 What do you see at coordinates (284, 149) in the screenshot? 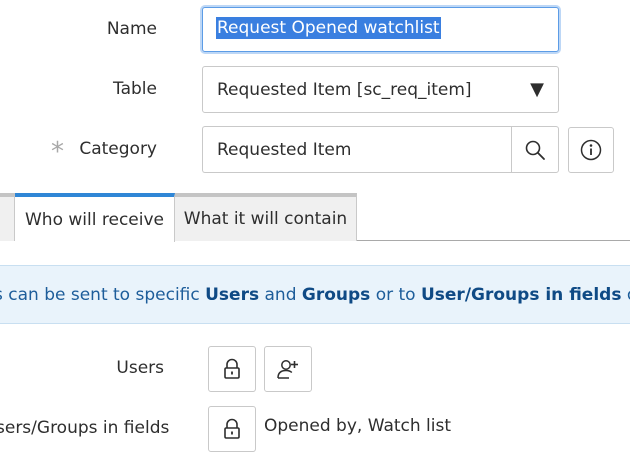
I see `category-input-value: Requested Item` at bounding box center [284, 149].